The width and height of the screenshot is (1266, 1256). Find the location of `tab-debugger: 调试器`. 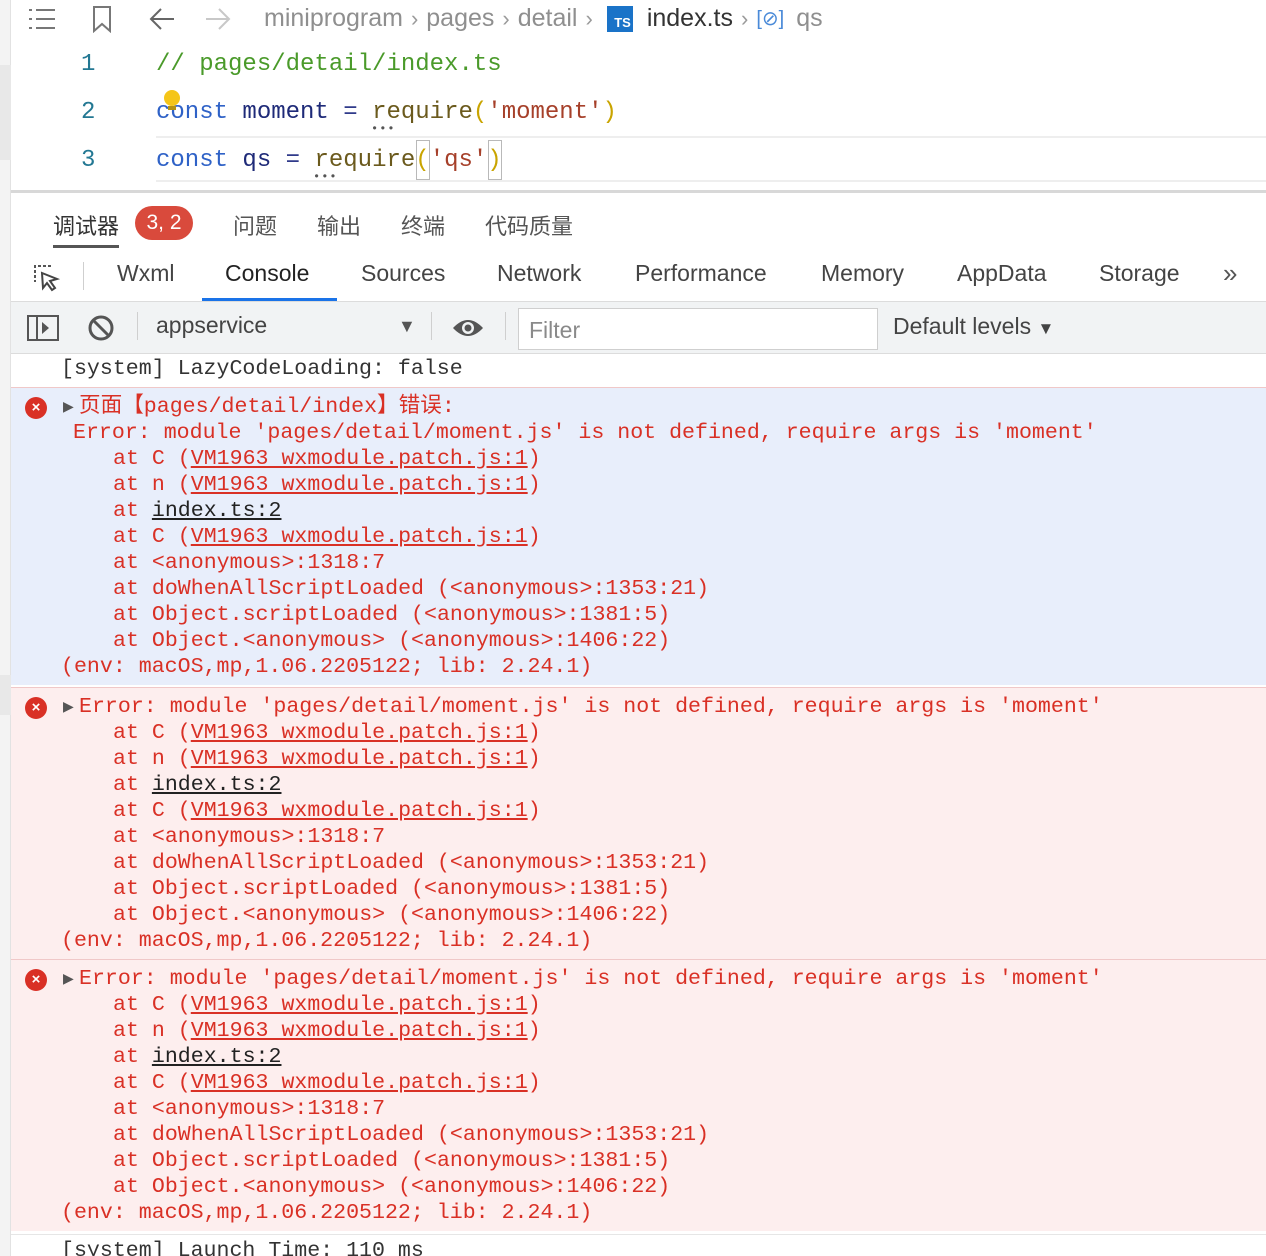

tab-debugger: 调试器 is located at coordinates (86, 225).